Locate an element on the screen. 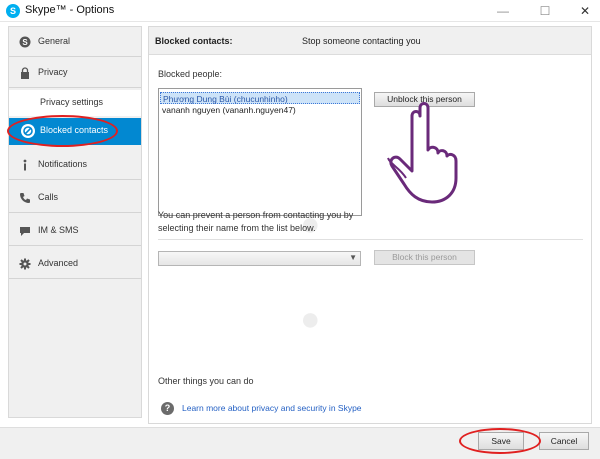 The image size is (600, 459). sidebar-item-label: IM & SMS is located at coordinates (58, 230).